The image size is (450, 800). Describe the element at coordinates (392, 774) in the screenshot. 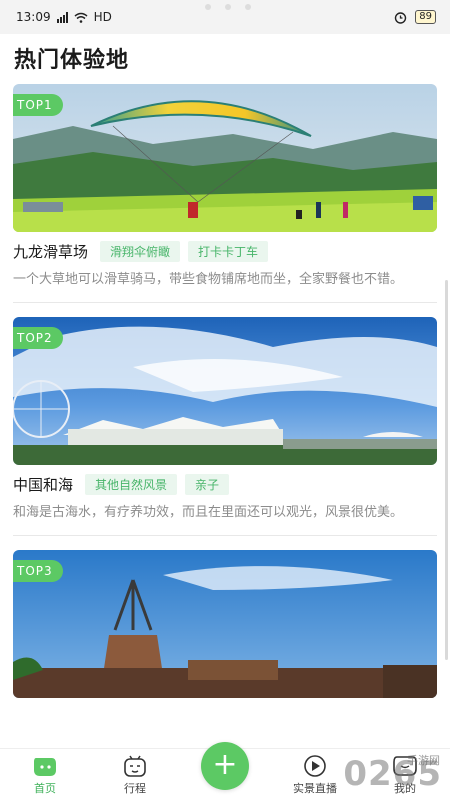

I see `site-watermark: 0265 手游网` at that location.